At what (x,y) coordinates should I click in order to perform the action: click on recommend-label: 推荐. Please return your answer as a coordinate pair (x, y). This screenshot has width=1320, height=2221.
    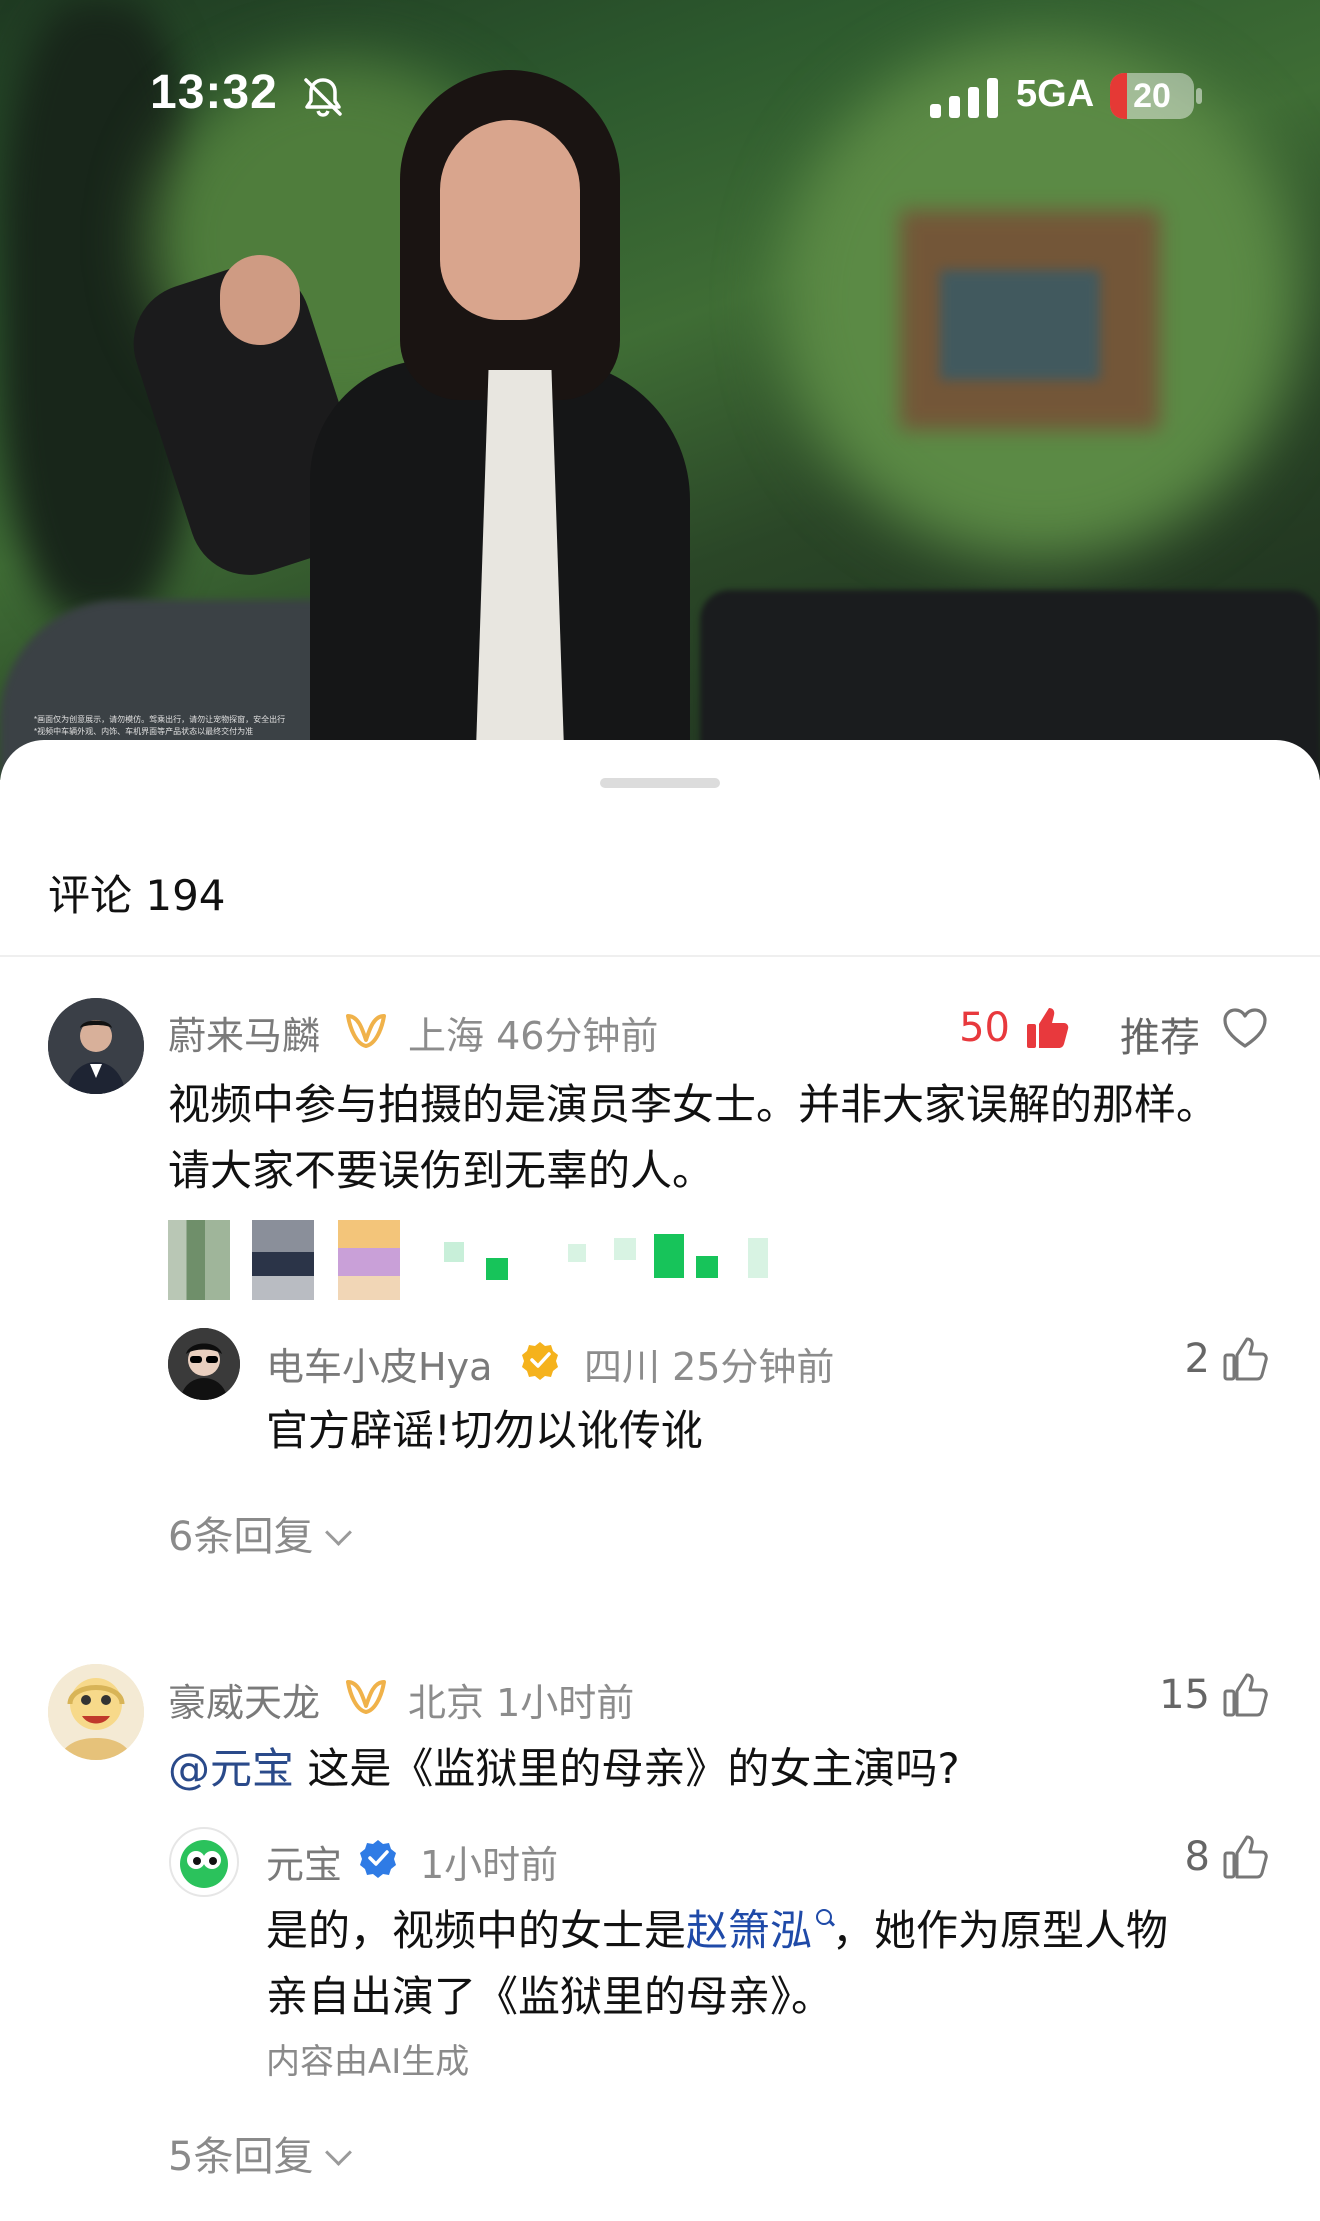
    Looking at the image, I should click on (1165, 1034).